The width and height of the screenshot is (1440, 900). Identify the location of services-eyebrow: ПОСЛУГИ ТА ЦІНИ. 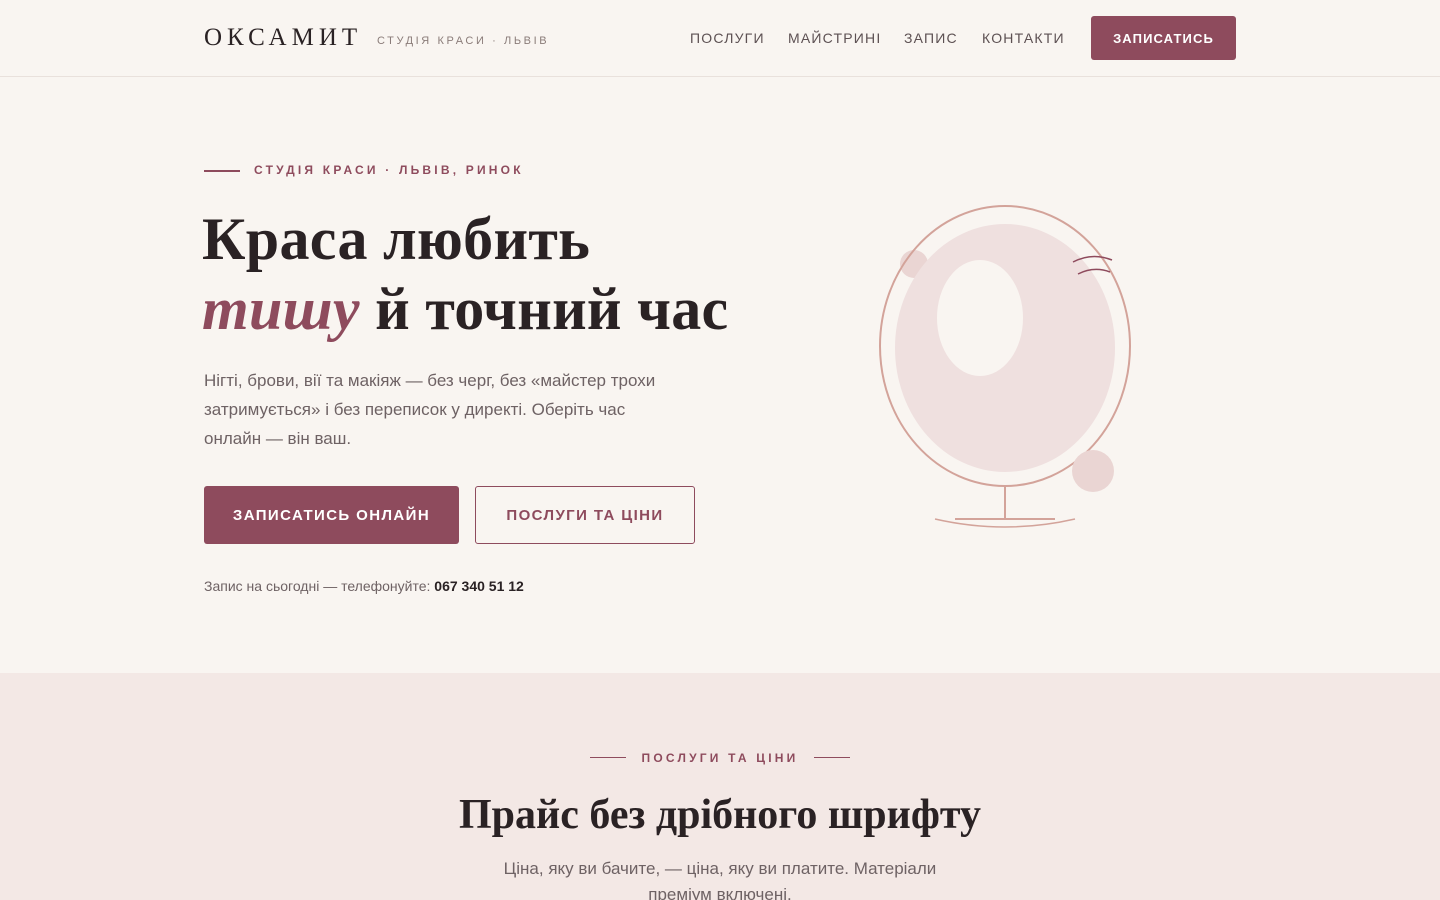
(720, 758).